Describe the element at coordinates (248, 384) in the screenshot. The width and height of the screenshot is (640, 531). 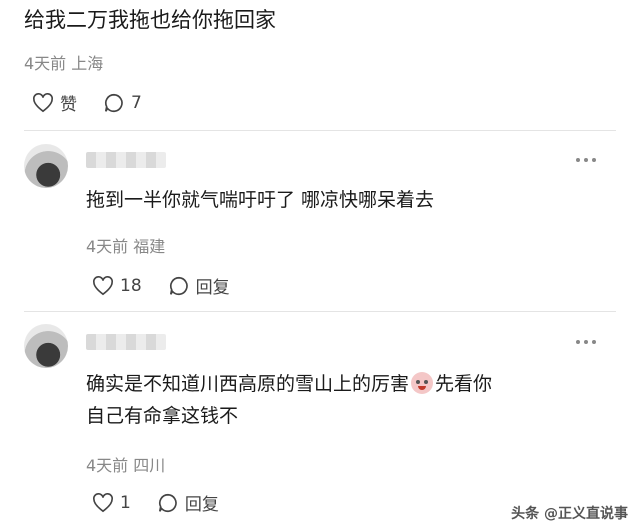
I see `reply-text-part: 确实是不知道川西高原的雪山上的厉害` at that location.